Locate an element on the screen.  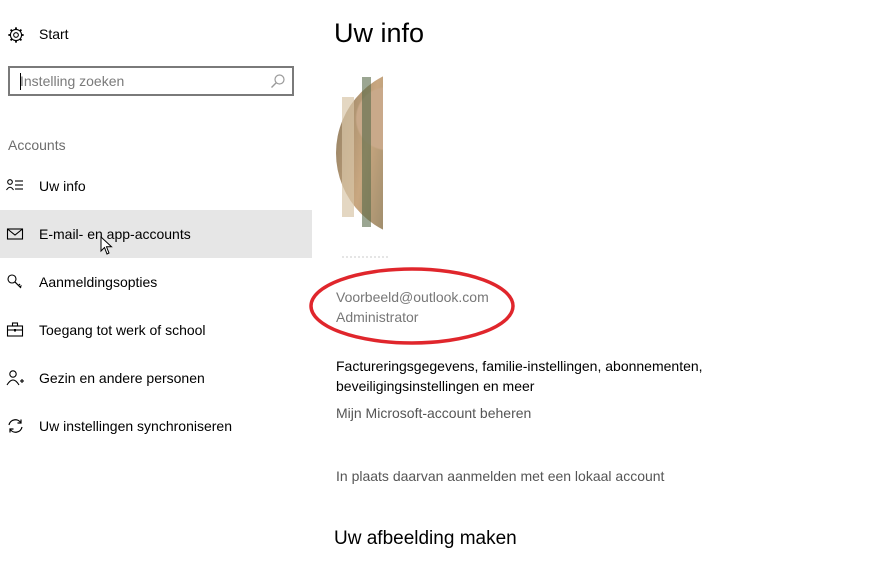
briefcase-icon is located at coordinates (15, 329).